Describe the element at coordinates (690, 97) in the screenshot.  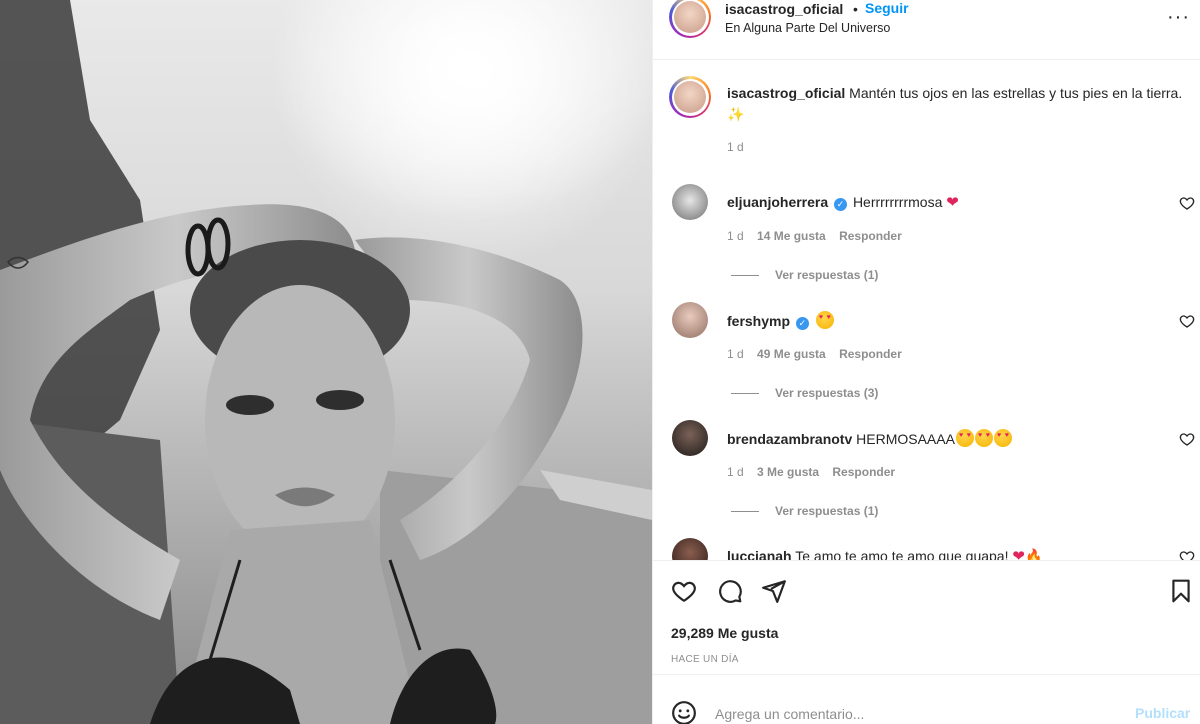
I see `caption-avatar` at that location.